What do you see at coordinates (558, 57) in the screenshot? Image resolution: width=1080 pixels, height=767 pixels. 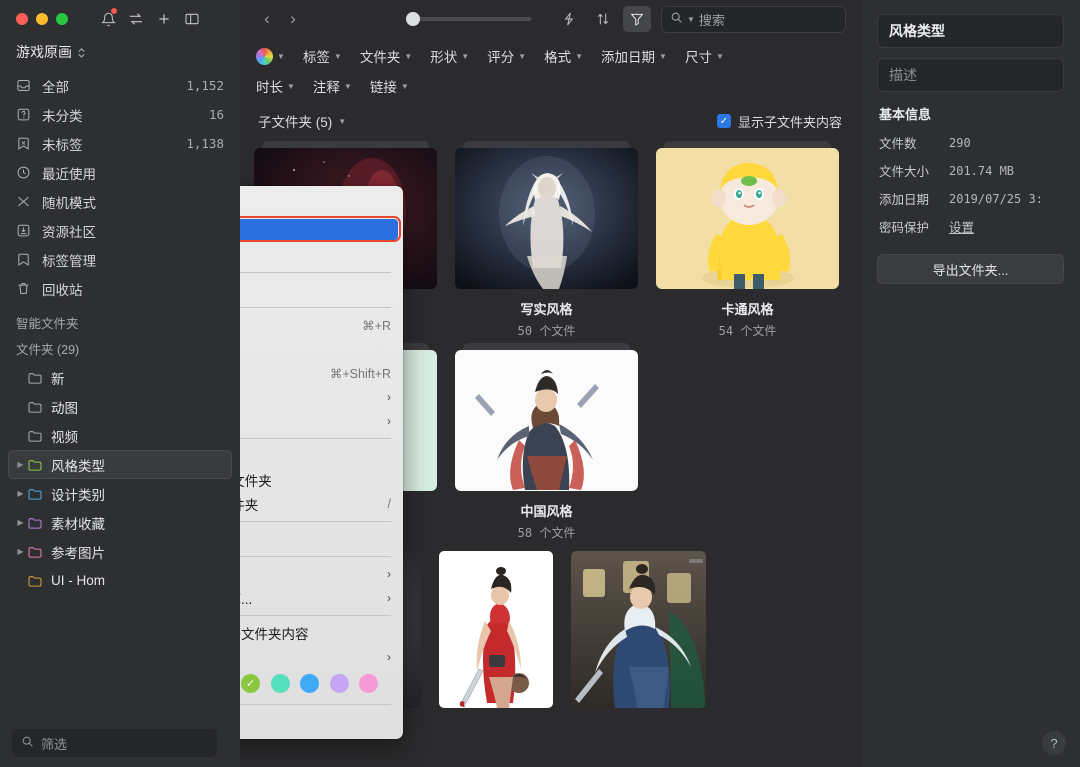 I see `filter-label: 格式` at bounding box center [558, 57].